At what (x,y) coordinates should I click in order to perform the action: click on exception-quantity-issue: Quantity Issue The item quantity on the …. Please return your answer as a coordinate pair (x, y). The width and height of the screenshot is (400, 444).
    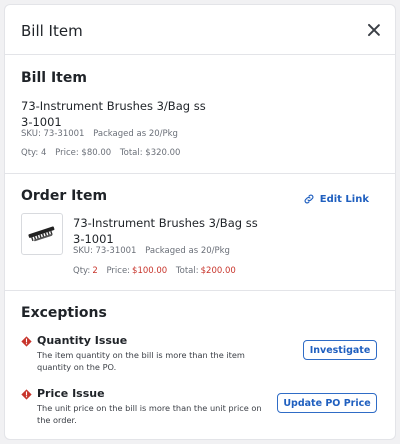
    Looking at the image, I should click on (201, 353).